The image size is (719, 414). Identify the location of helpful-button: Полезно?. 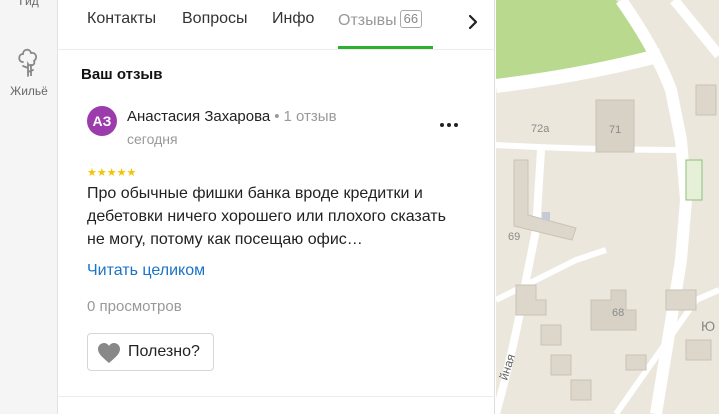
(150, 352).